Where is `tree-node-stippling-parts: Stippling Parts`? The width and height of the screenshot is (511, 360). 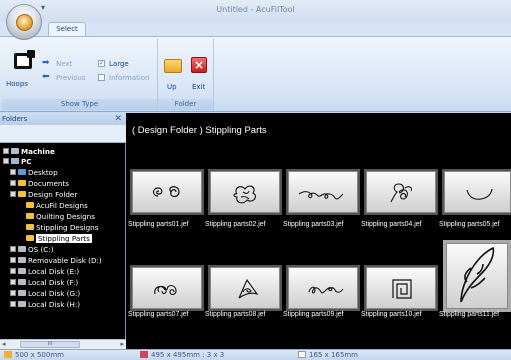
tree-node-stippling-parts: Stippling Parts is located at coordinates (59, 239).